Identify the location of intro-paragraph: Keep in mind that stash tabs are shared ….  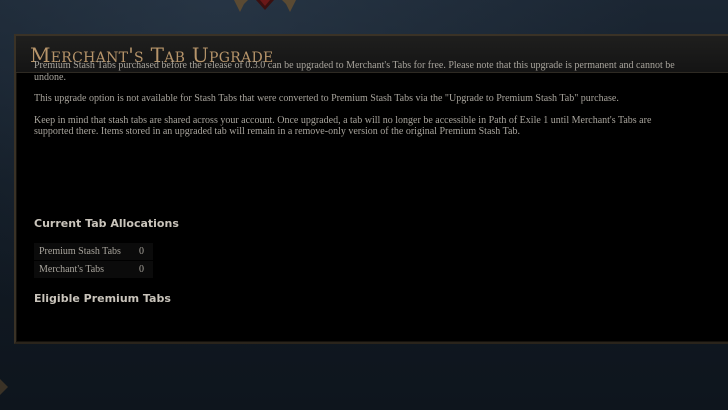
(343, 126).